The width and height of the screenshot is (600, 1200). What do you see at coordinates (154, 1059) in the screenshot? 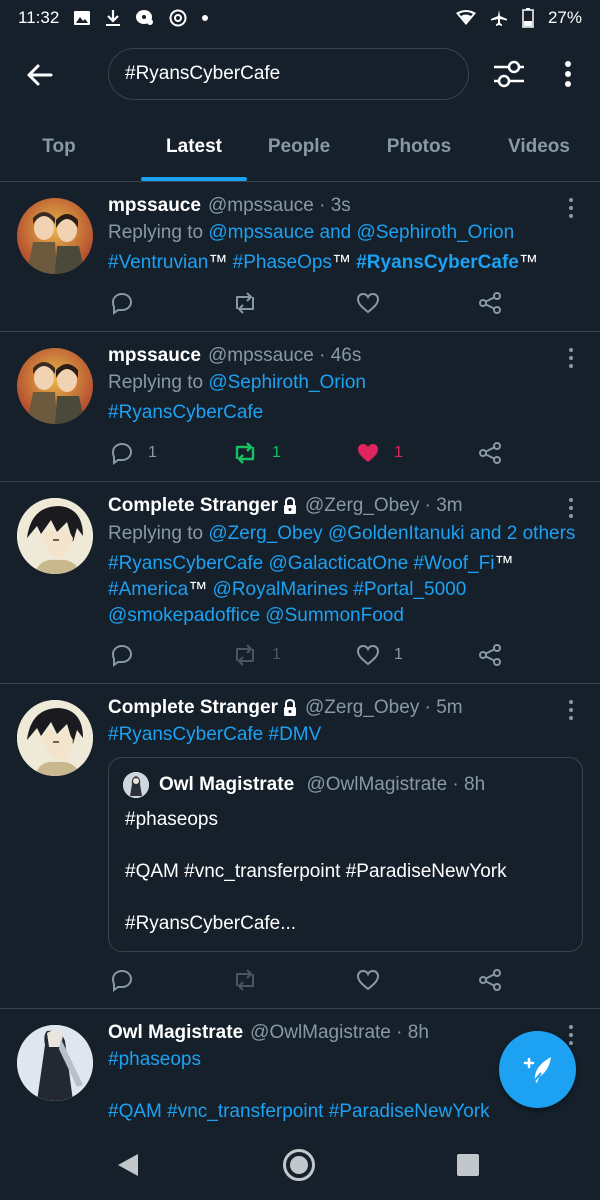
I see `hashtag: #phaseops` at bounding box center [154, 1059].